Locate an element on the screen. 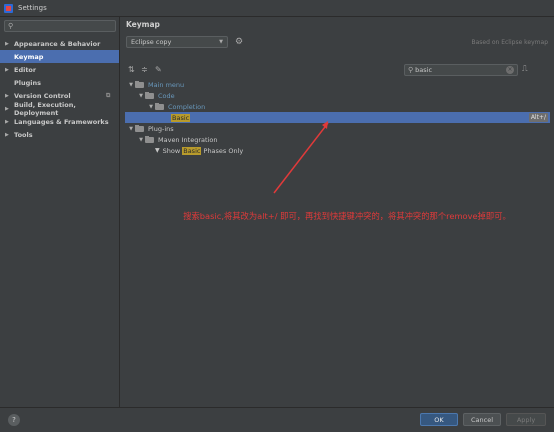 The height and width of the screenshot is (432, 554). ok-button: OK is located at coordinates (439, 419).